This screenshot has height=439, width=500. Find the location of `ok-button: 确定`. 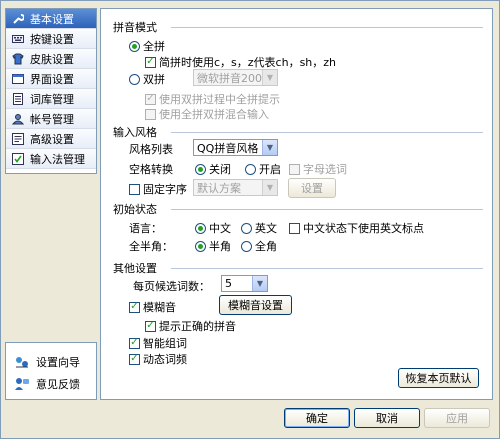

ok-button: 确定 is located at coordinates (317, 418).